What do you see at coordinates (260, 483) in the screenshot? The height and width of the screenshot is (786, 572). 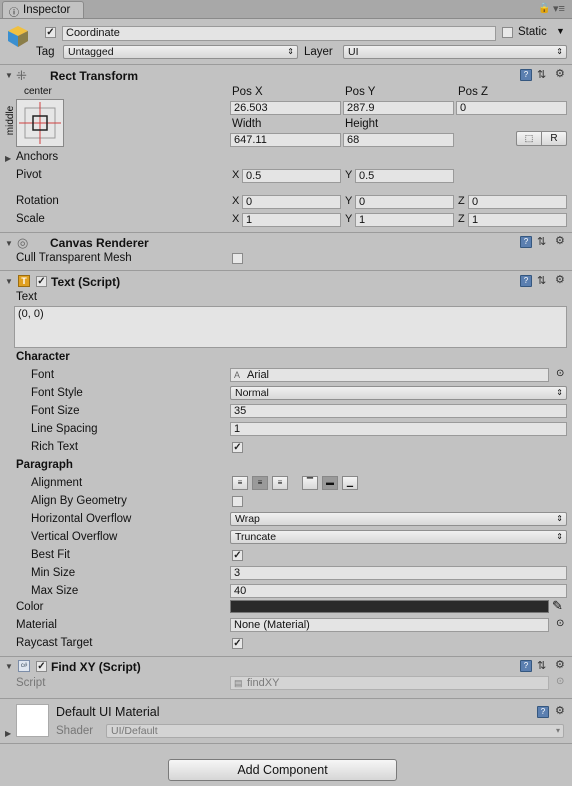 I see `align-center-button: ≡` at bounding box center [260, 483].